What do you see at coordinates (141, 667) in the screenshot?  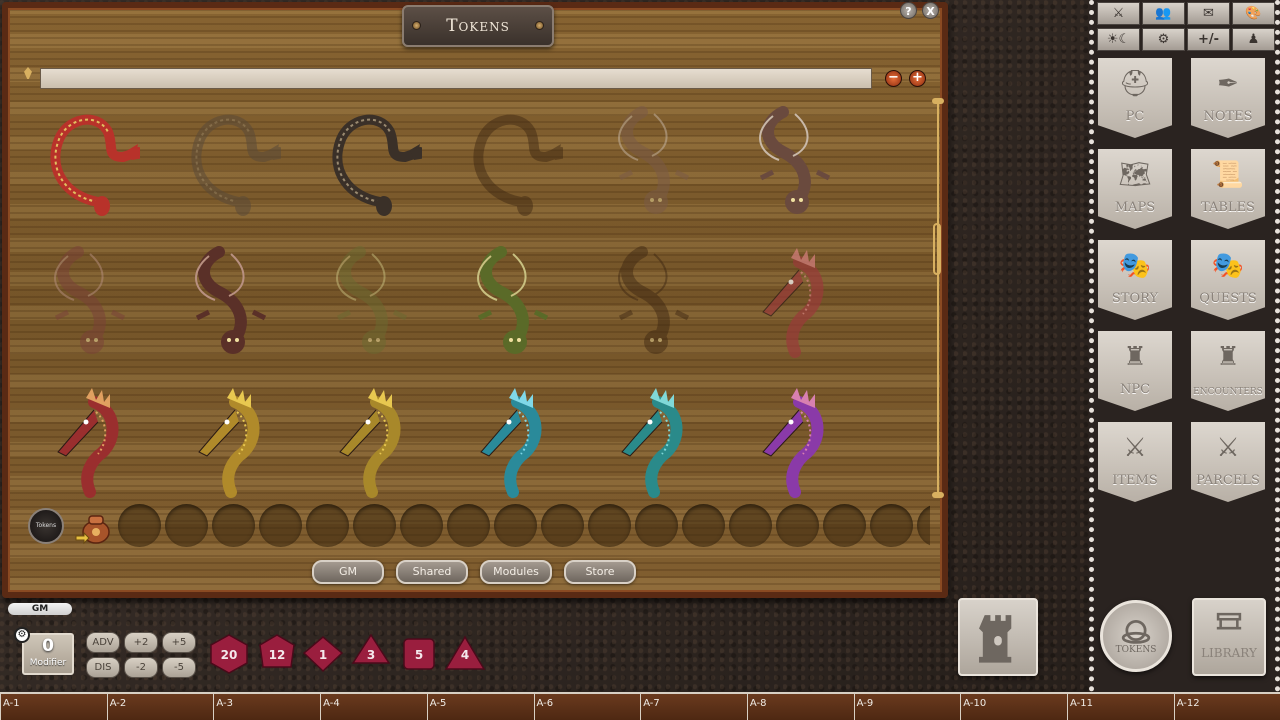 I see `modifier-button-minus2: -2` at bounding box center [141, 667].